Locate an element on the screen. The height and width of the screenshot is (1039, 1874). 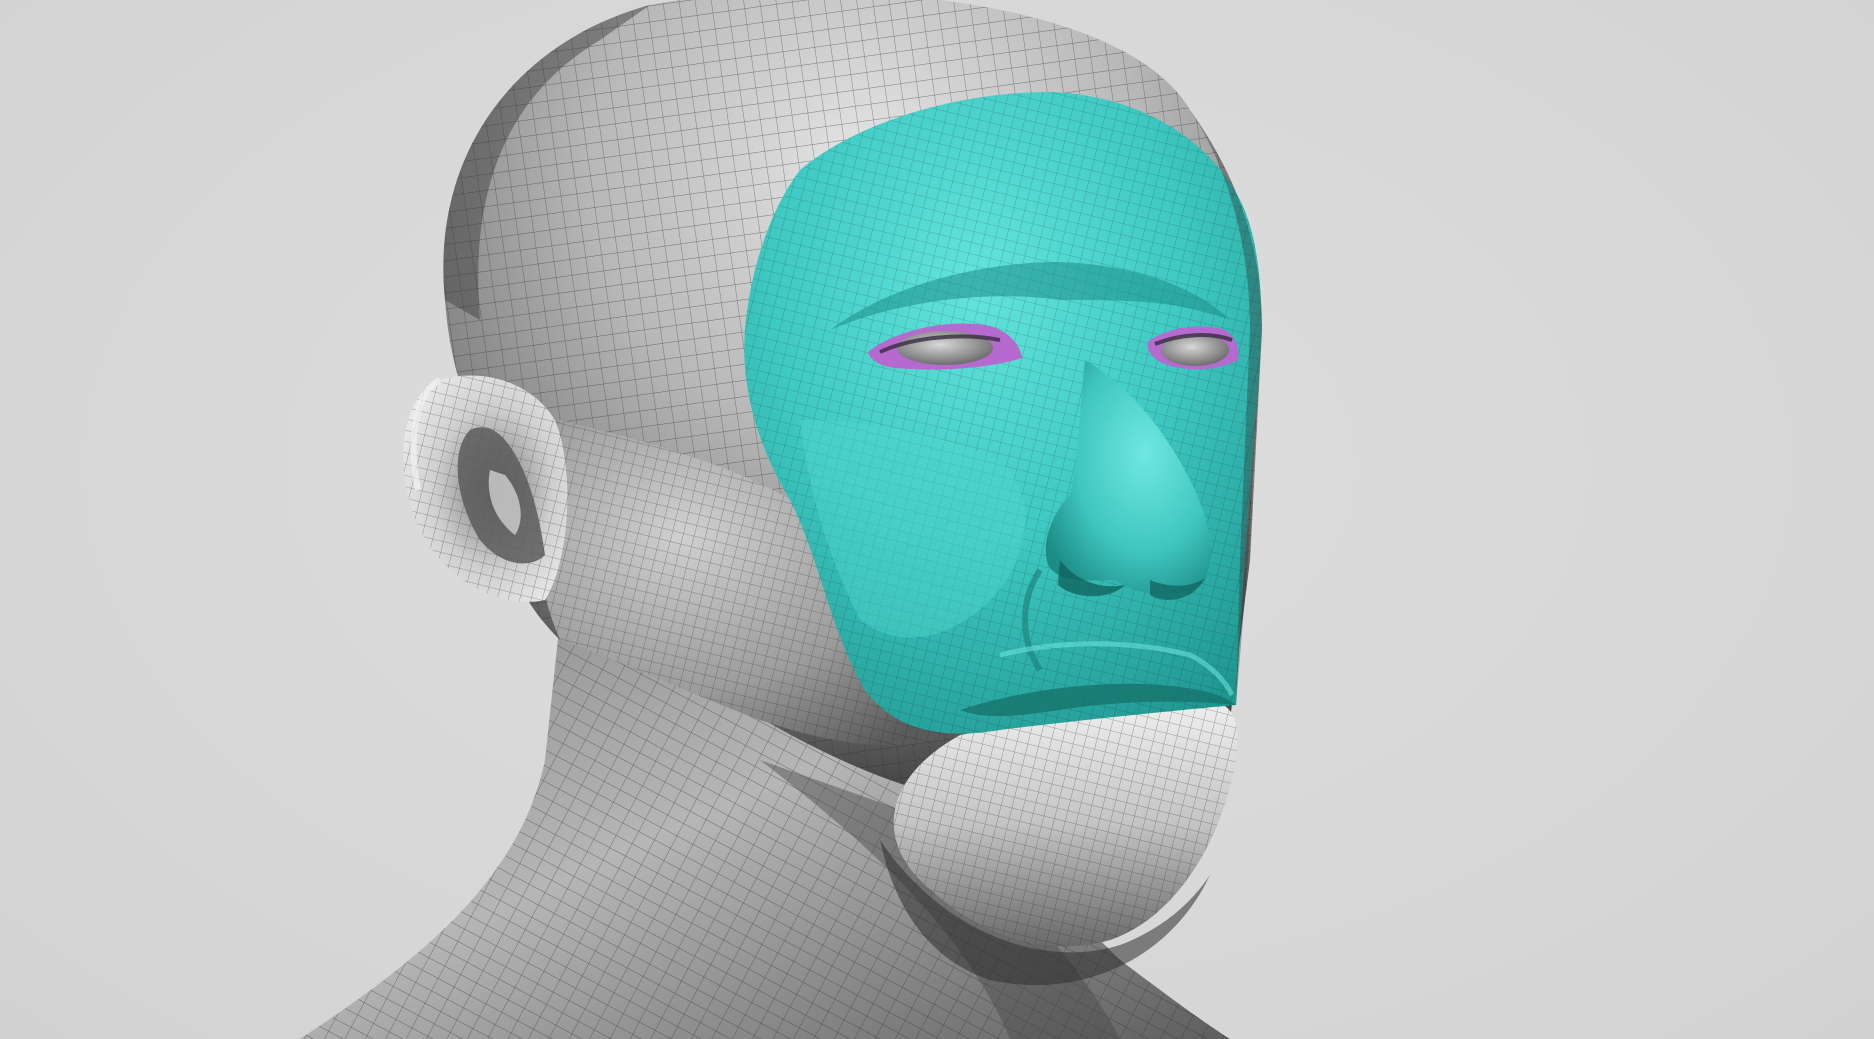
ear-mesh is located at coordinates (485, 488).